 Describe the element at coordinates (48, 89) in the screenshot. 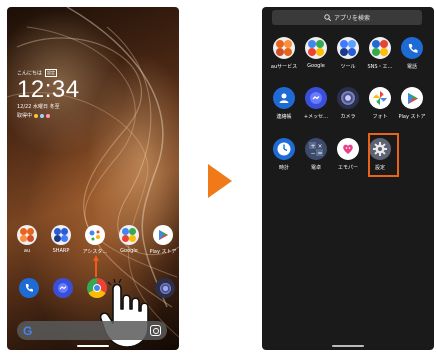

I see `clock-time: 12:34` at that location.